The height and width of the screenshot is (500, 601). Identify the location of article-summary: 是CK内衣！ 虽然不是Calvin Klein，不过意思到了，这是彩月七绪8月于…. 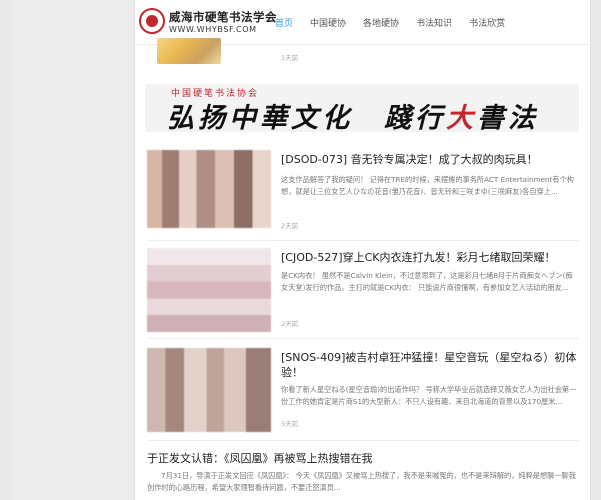
(427, 281).